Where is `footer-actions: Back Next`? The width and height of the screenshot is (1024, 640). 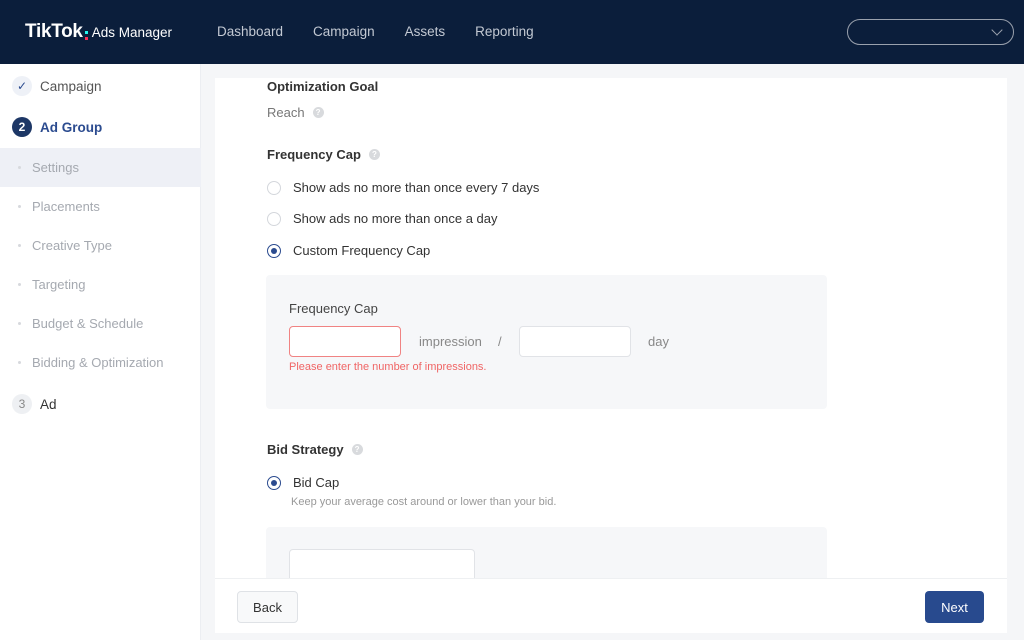 footer-actions: Back Next is located at coordinates (611, 605).